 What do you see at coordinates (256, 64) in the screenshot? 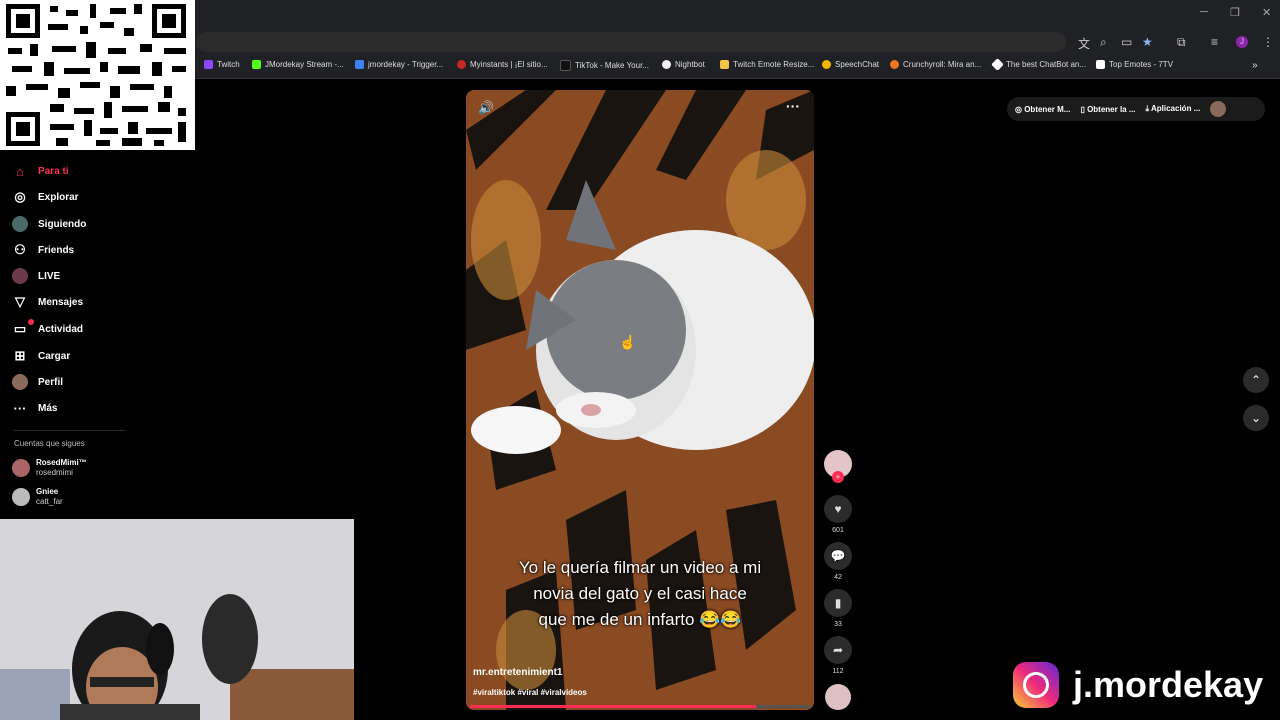
I see `kick-icon` at bounding box center [256, 64].